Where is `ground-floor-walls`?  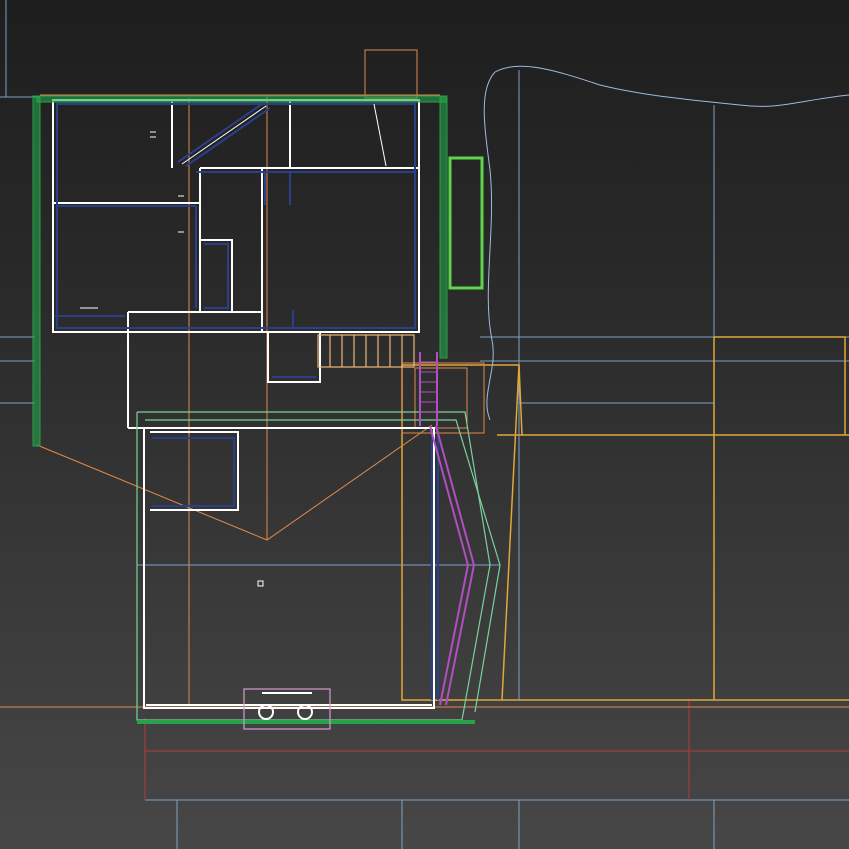
ground-floor-walls is located at coordinates (291, 568).